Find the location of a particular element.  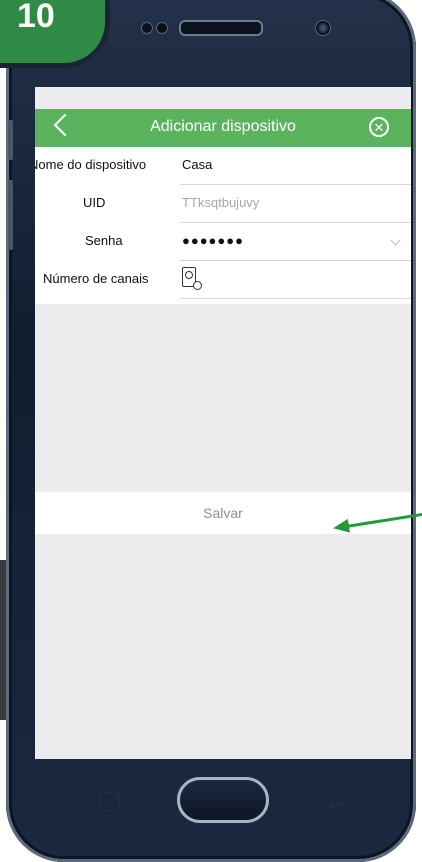

device-name-label: Nome do dispositivo is located at coordinates (91, 164).